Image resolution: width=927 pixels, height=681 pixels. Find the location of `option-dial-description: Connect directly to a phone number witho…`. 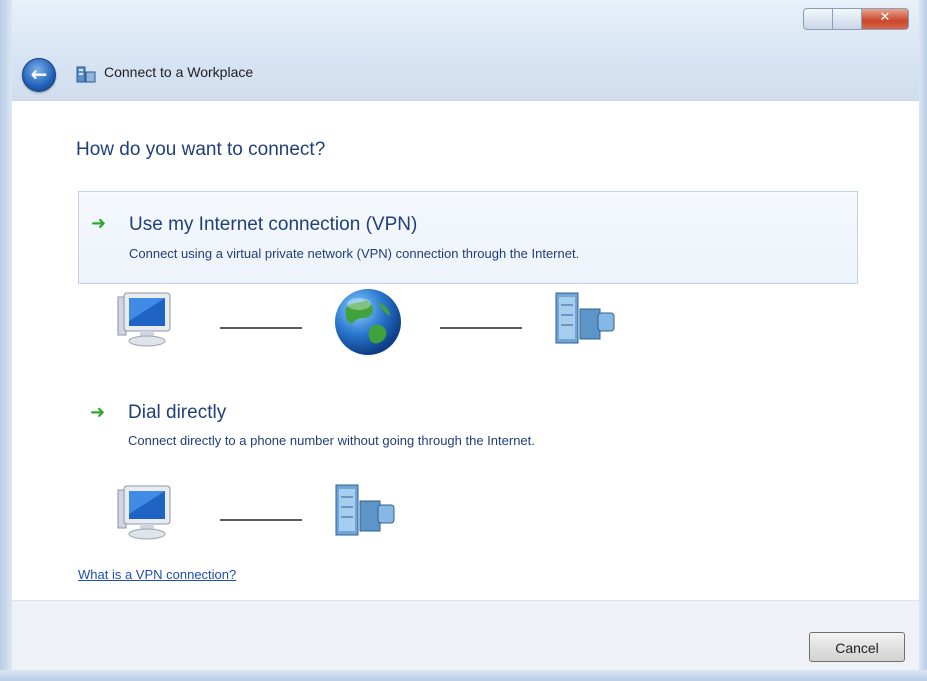

option-dial-description: Connect directly to a phone number witho… is located at coordinates (331, 440).